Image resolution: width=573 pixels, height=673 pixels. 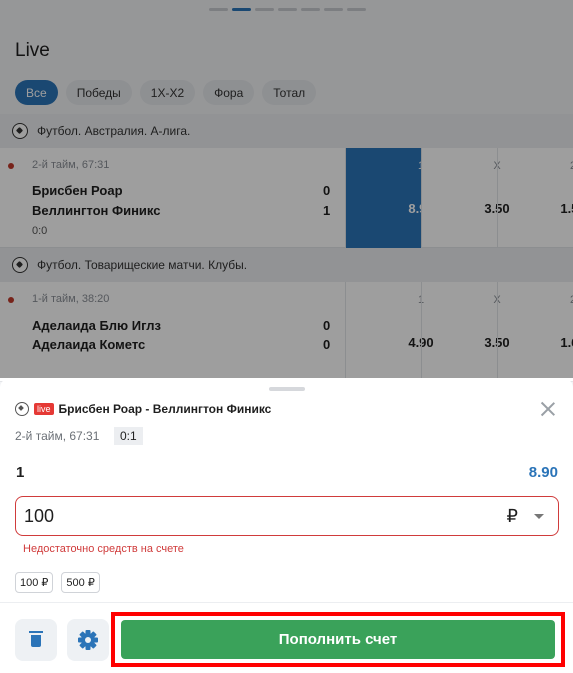 I want to click on quick-stake-100: 100 ₽, so click(x=34, y=582).